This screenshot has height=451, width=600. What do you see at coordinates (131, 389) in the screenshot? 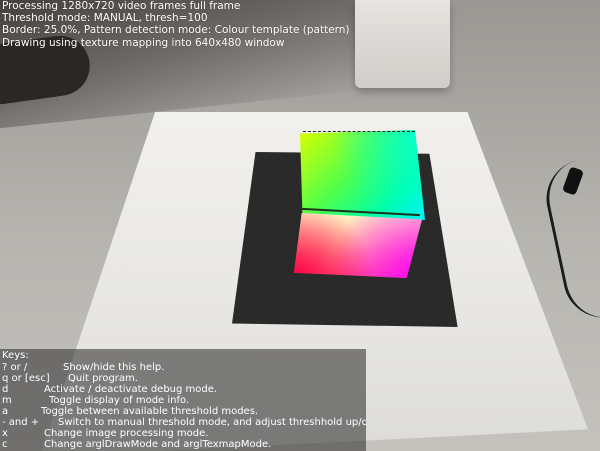
I see `help-desc: Activate / deactivate debug mode.` at bounding box center [131, 389].